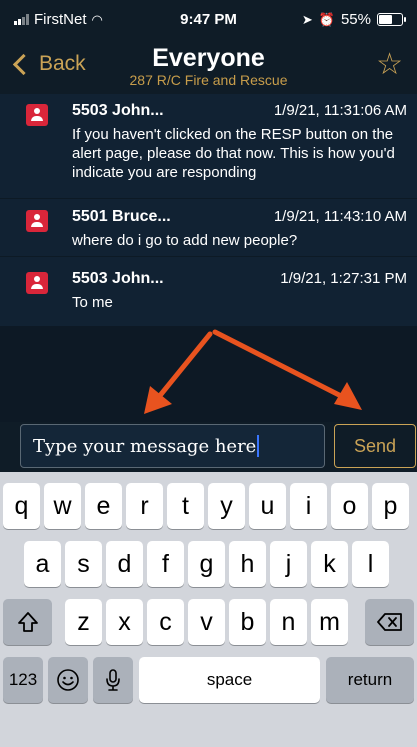 Image resolution: width=417 pixels, height=747 pixels. I want to click on message-item: 5503 John... 1/9/21, 1:27:31 PM To me, so click(208, 291).